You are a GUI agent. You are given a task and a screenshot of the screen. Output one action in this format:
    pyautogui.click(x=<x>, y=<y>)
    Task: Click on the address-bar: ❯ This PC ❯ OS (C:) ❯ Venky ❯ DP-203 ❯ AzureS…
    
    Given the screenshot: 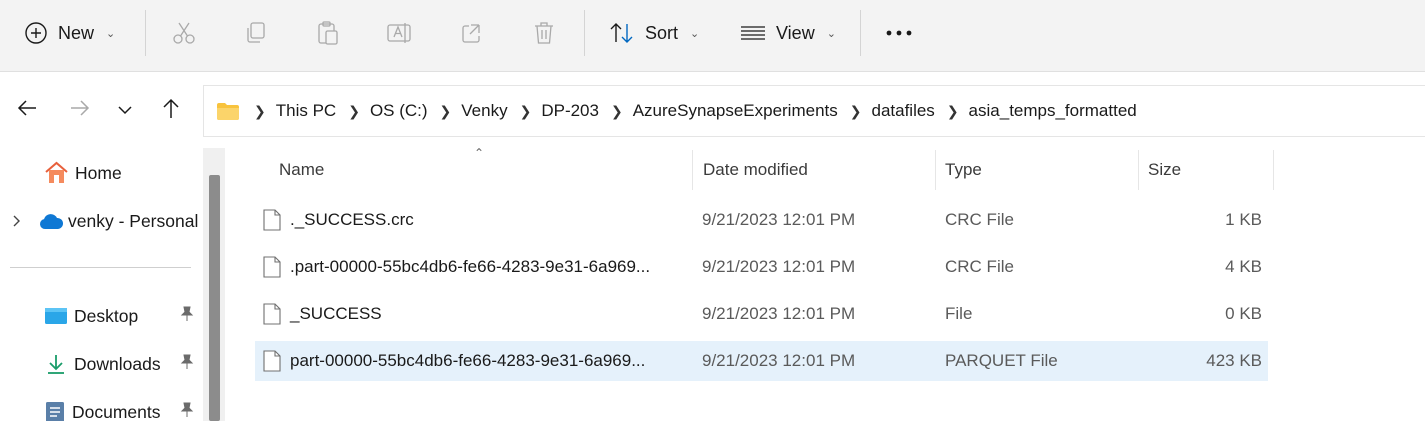 What is the action you would take?
    pyautogui.click(x=814, y=111)
    